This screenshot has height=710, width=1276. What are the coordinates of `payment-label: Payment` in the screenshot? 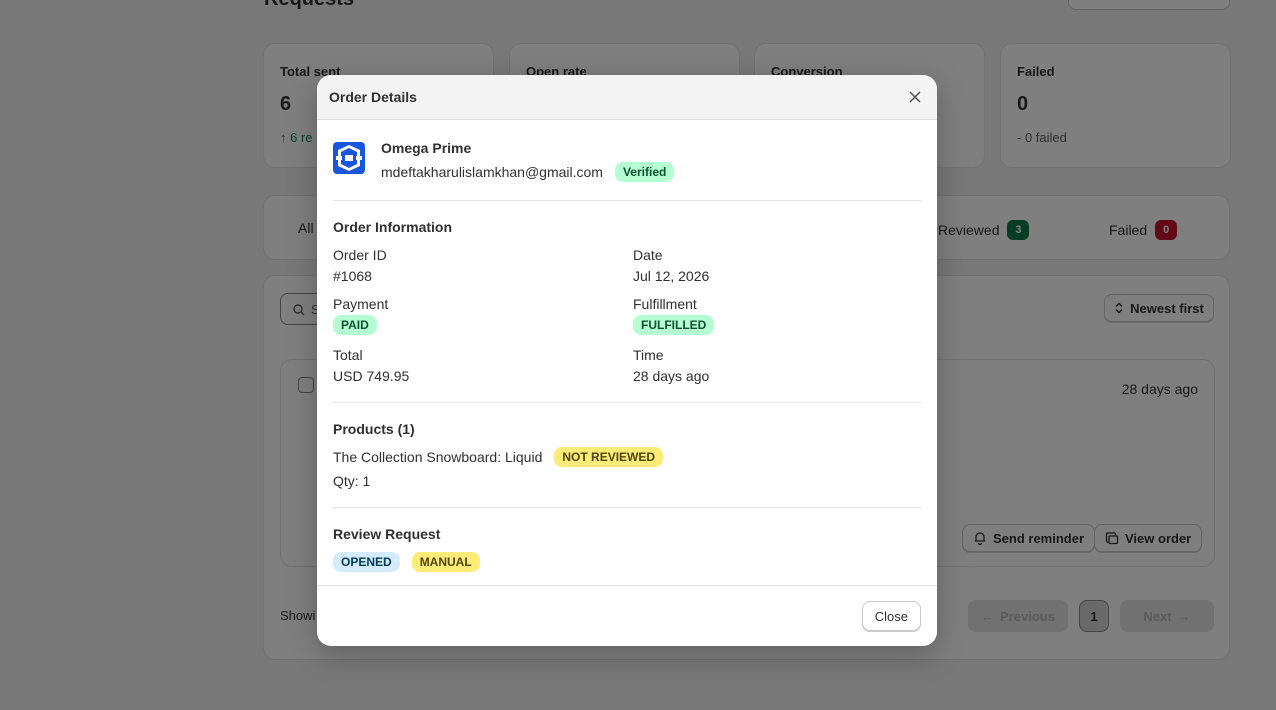 It's located at (361, 304).